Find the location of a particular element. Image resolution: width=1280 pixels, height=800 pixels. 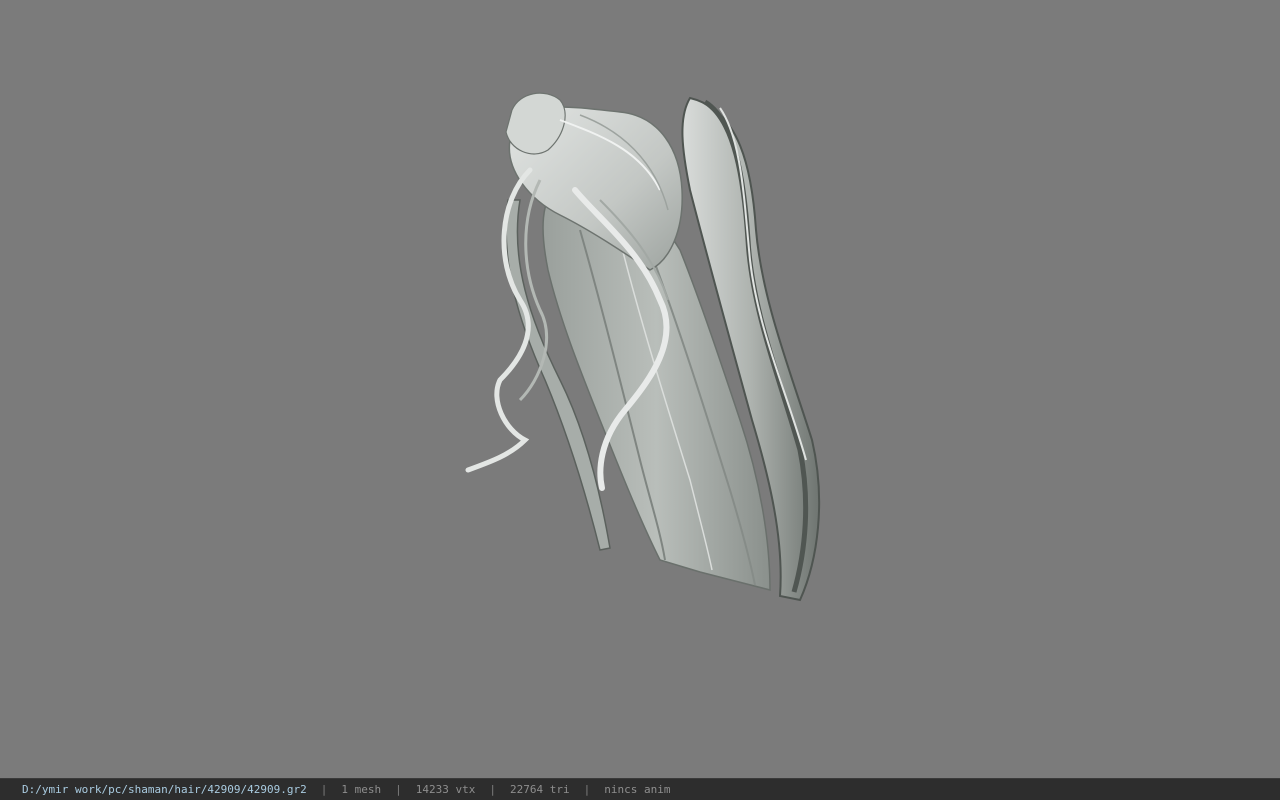

triangle-count: 22764 tri is located at coordinates (540, 789).